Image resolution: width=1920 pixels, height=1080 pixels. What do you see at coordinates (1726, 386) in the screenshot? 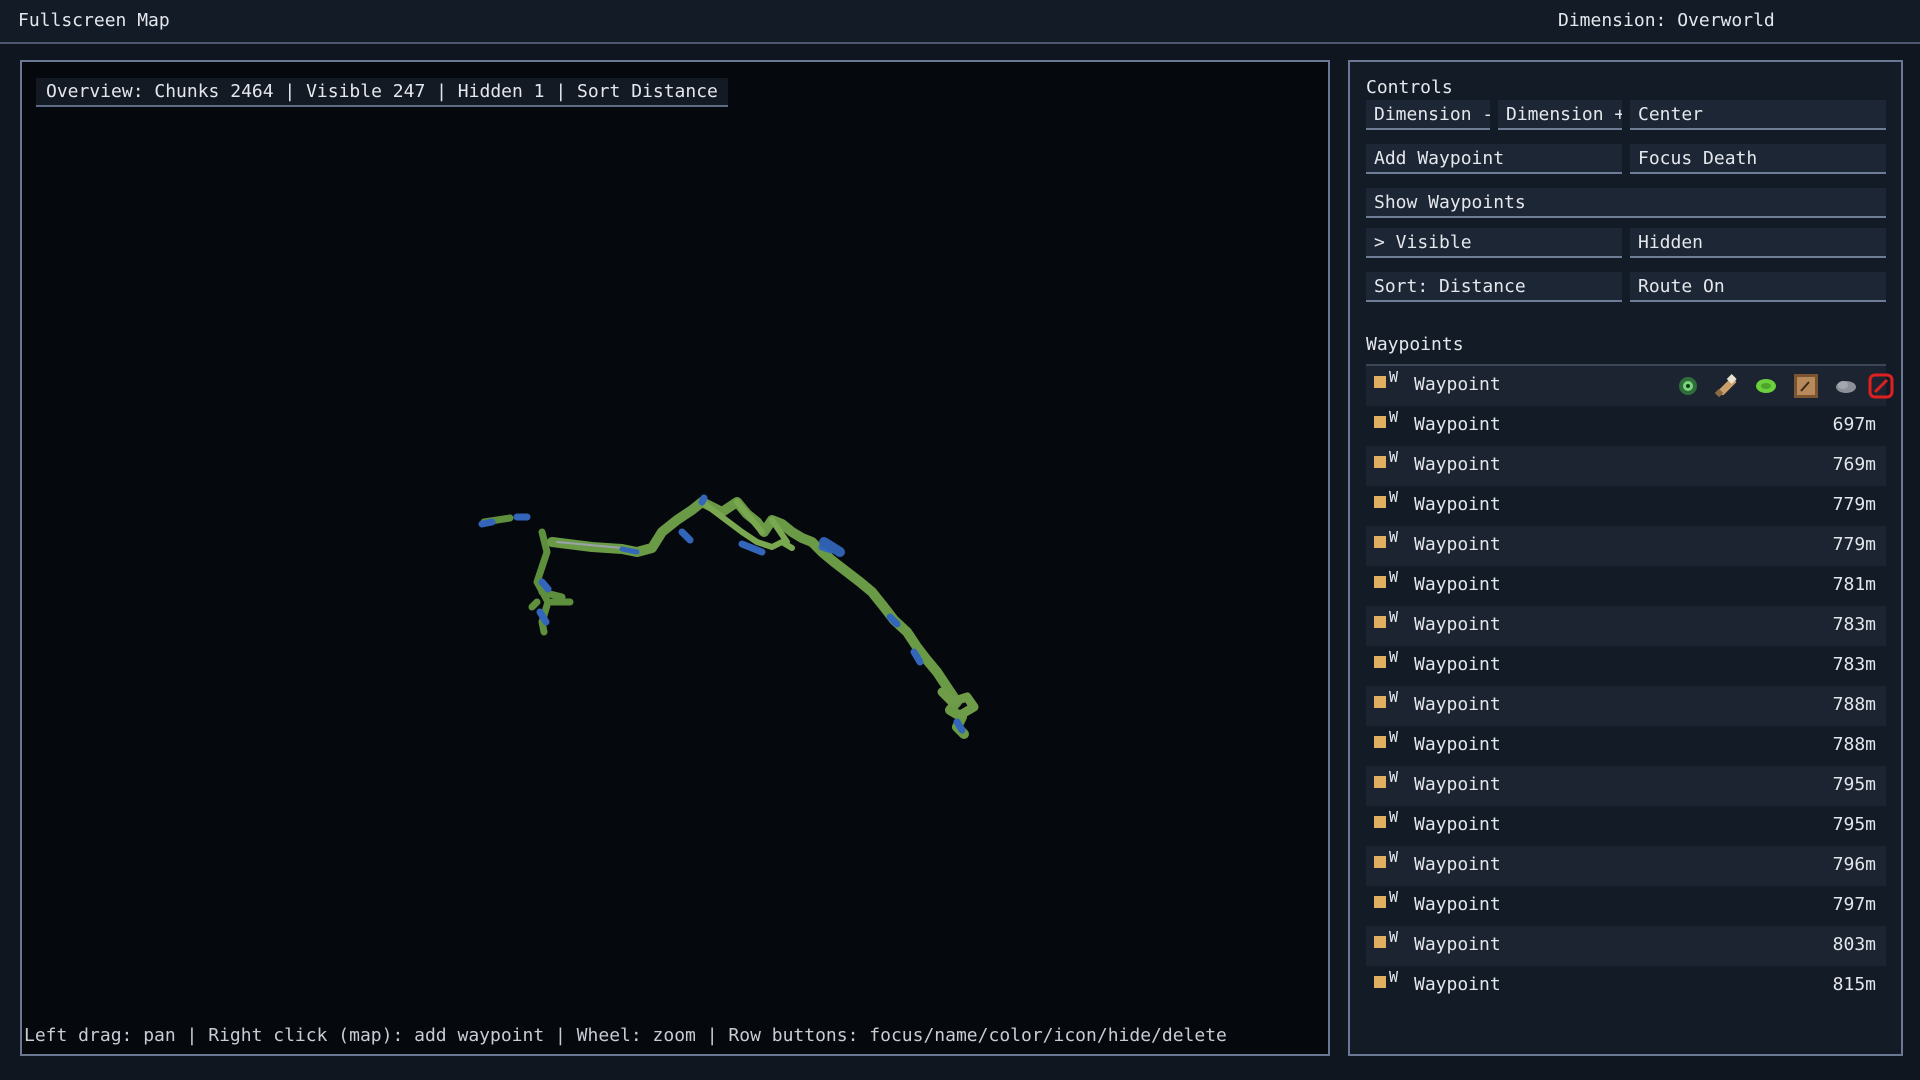
I see `spyglass-icon` at bounding box center [1726, 386].